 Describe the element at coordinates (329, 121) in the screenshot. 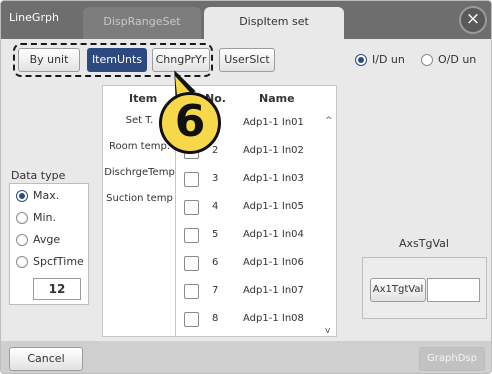

I see `scroll-up-icon: ^` at that location.